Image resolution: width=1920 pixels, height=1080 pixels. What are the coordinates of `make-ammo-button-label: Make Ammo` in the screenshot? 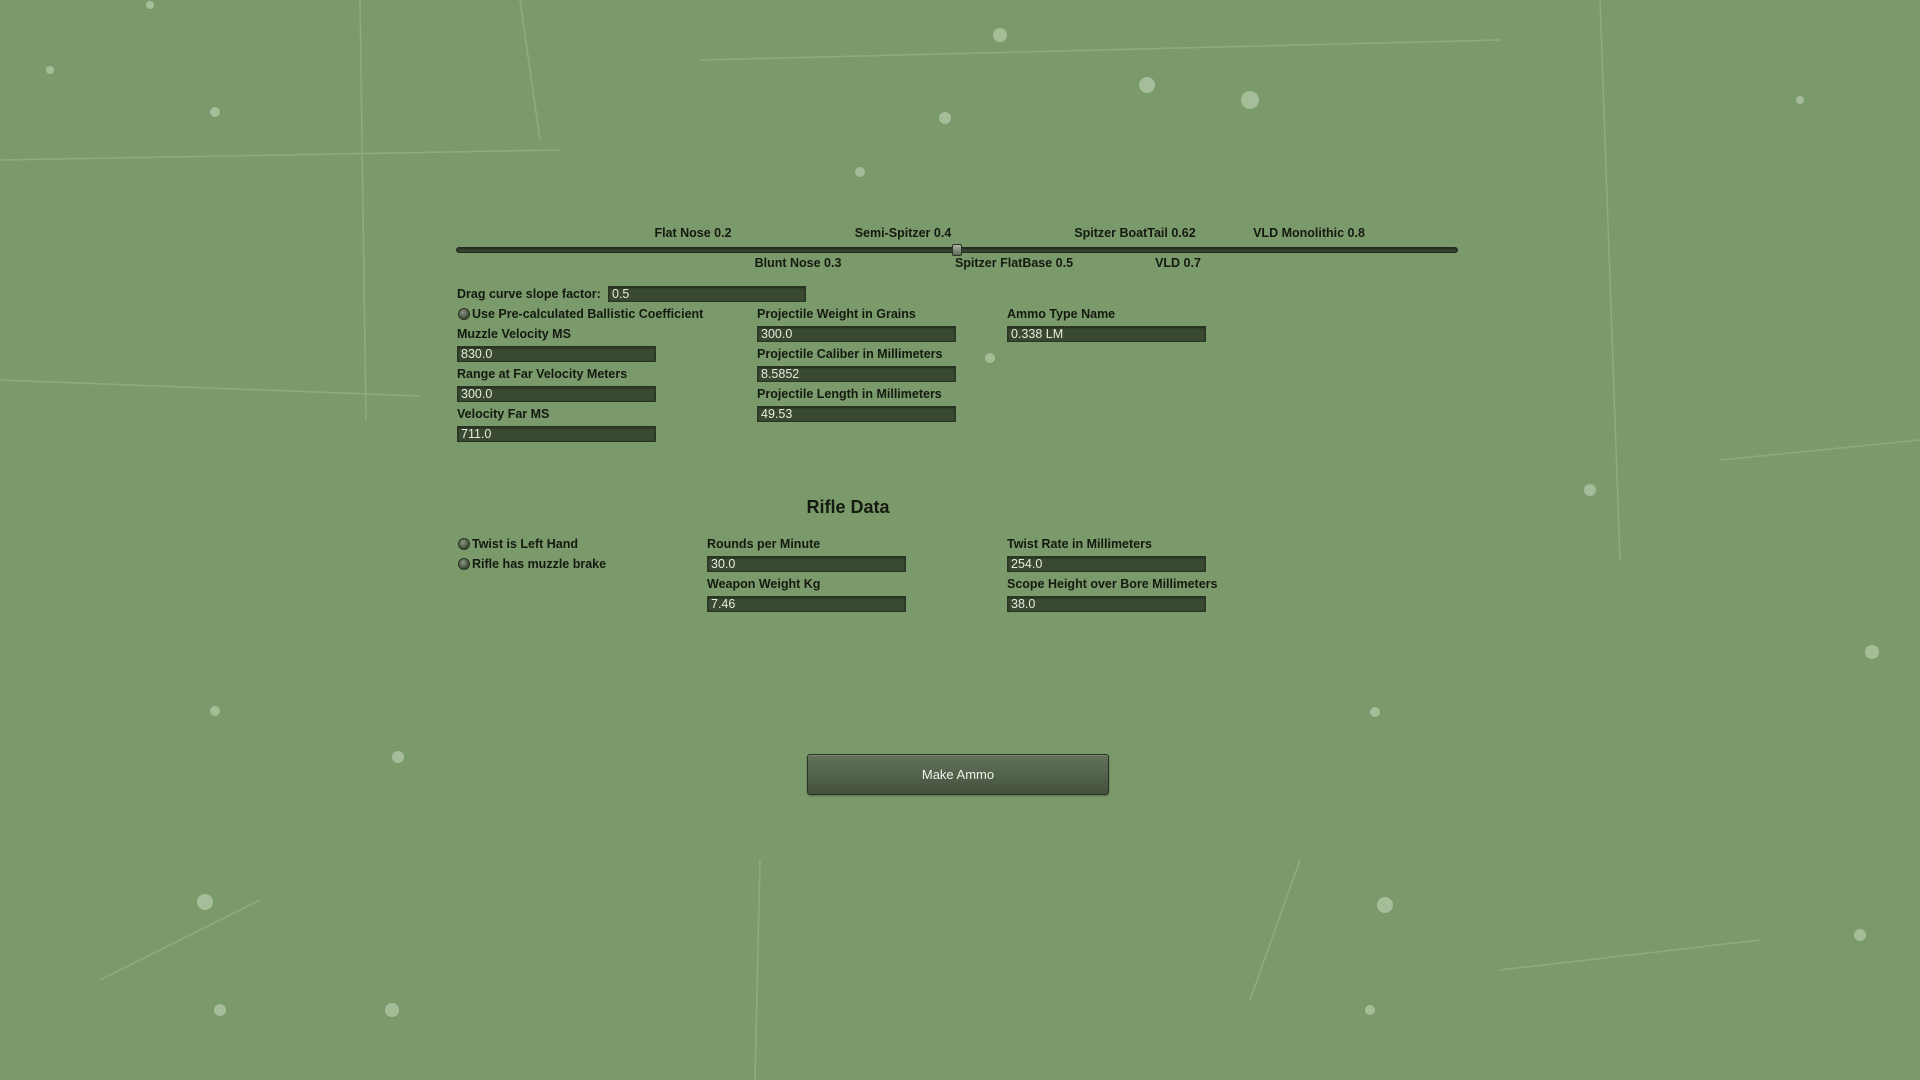 It's located at (958, 774).